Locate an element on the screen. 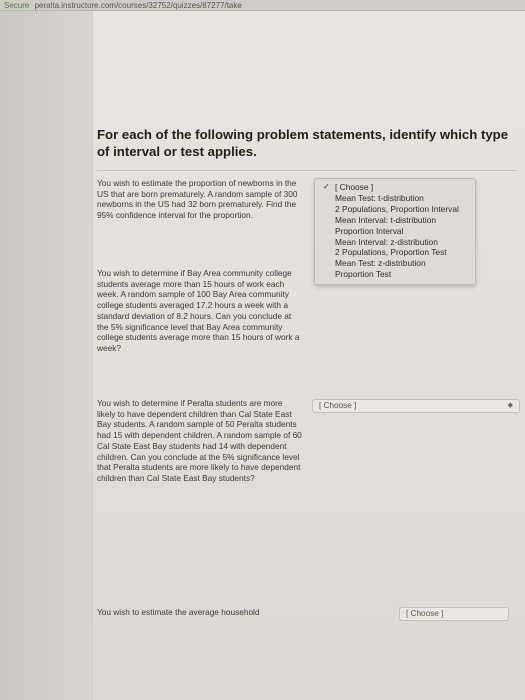 The image size is (525, 700). dropdown-option-proportion-interval: Proportion Interval is located at coordinates (395, 231).